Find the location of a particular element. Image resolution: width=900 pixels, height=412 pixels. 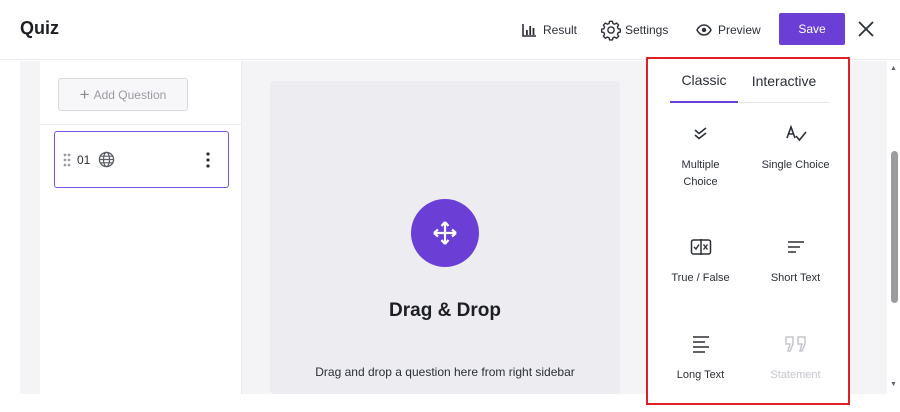

globe-icon is located at coordinates (107, 159).